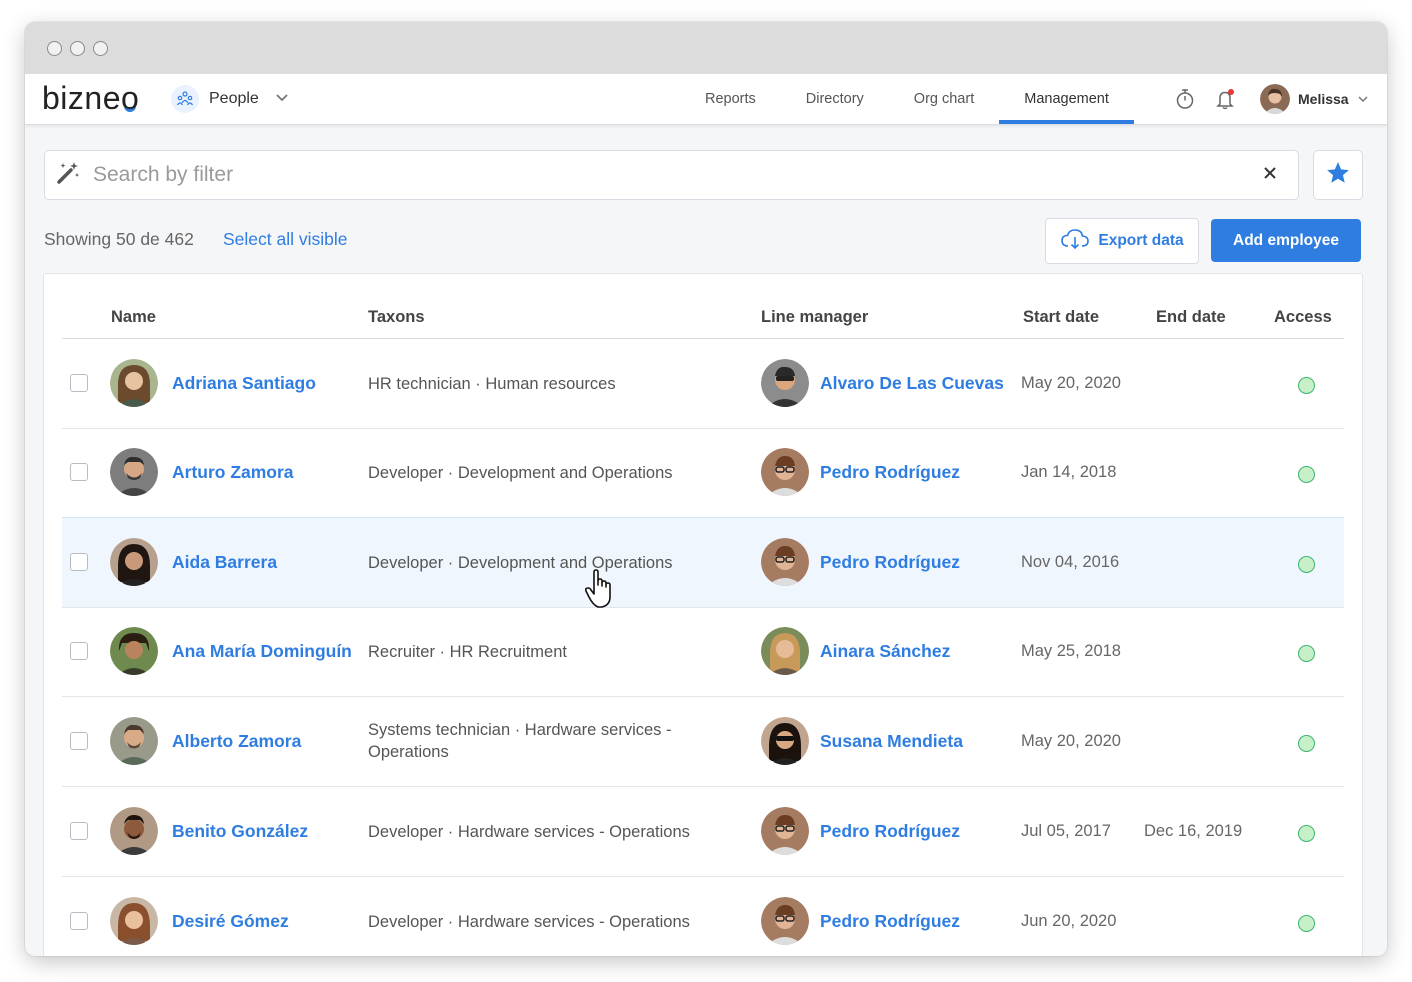  I want to click on tab-org-chart: Org chart, so click(944, 99).